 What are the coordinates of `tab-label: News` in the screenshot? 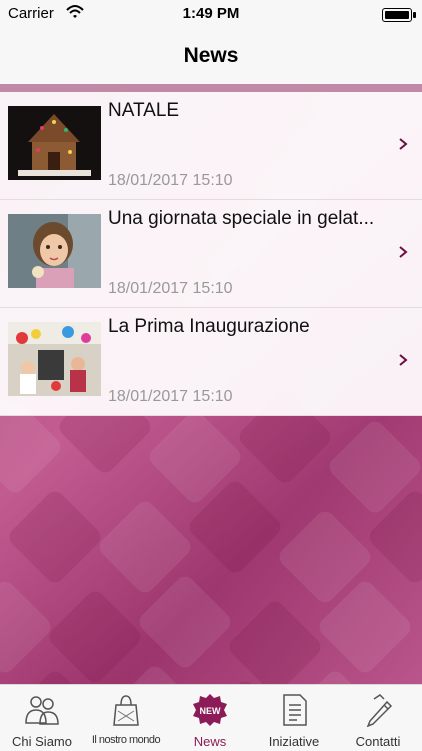 It's located at (210, 741).